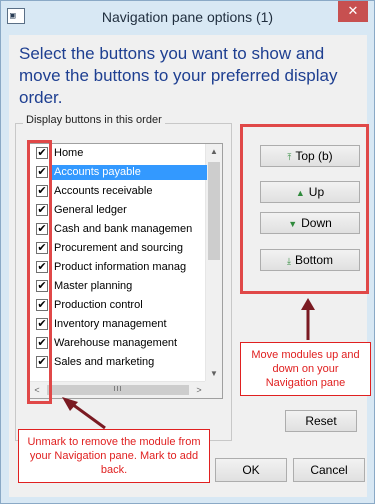 The width and height of the screenshot is (375, 504). What do you see at coordinates (70, 404) in the screenshot?
I see `unmark-arrowhead` at bounding box center [70, 404].